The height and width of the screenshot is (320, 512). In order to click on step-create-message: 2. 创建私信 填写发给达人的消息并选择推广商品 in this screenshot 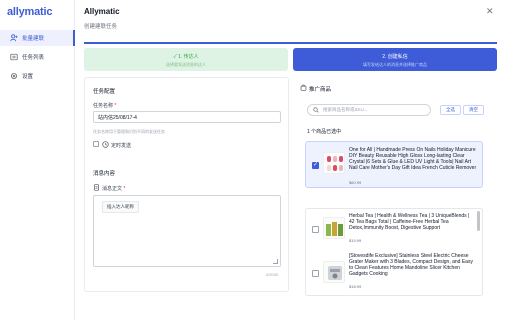, I will do `click(395, 59)`.